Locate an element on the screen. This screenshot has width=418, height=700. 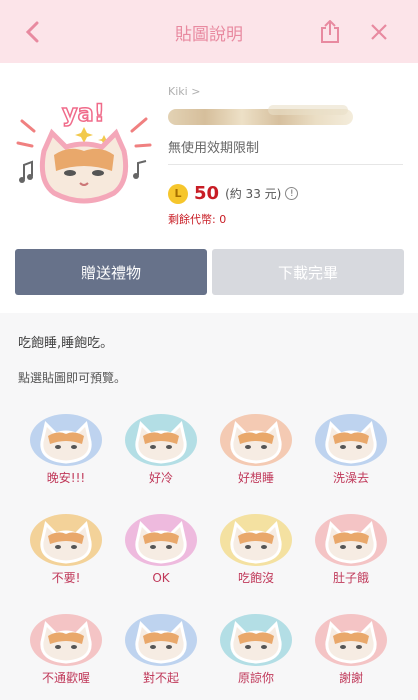
coin-balance: 剩餘代幣: 0 is located at coordinates (197, 219).